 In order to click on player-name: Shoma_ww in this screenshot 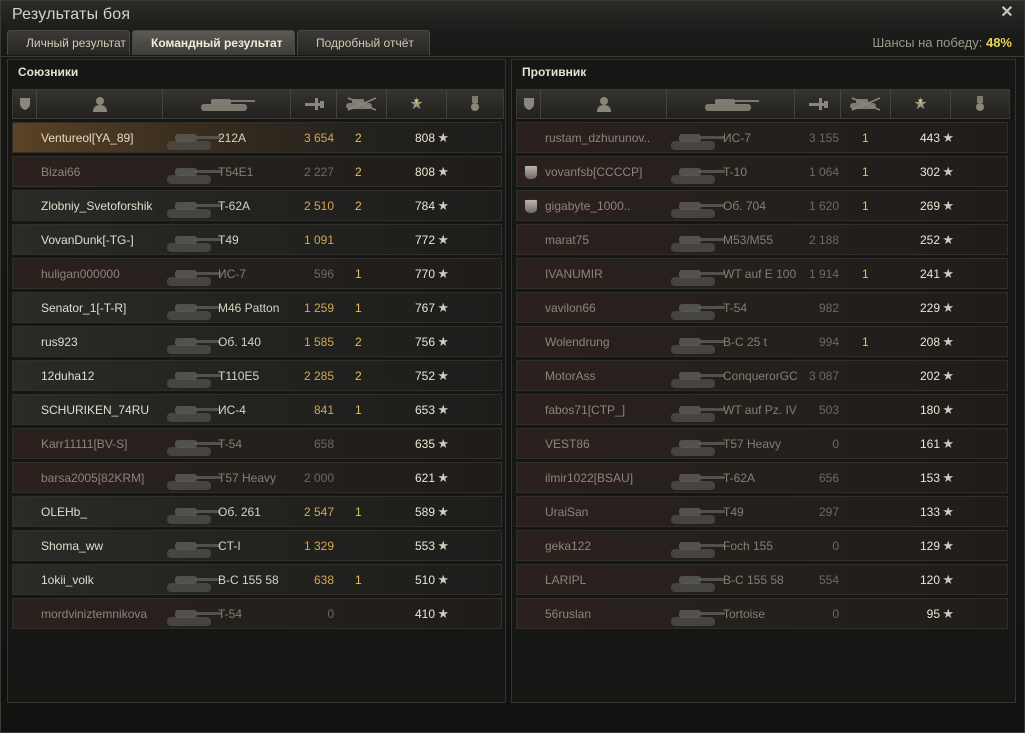, I will do `click(72, 546)`.